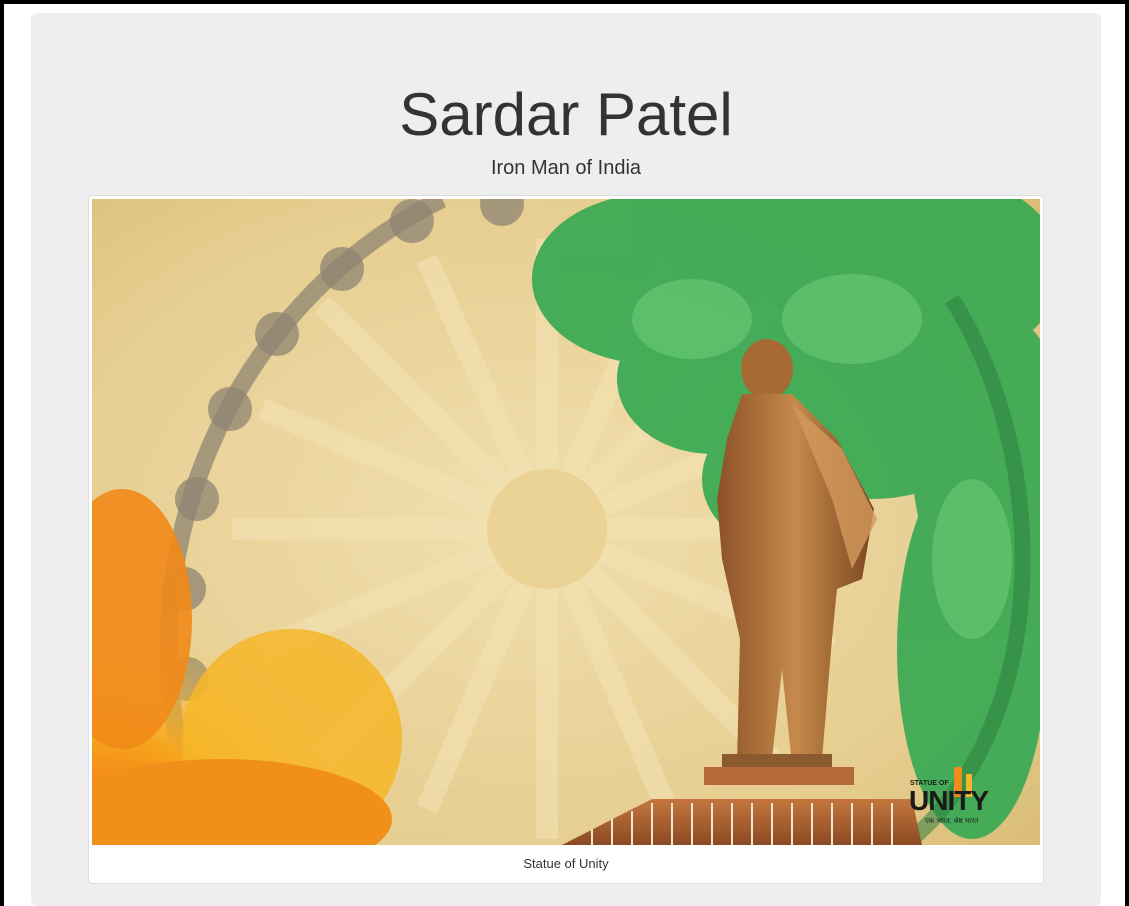 Image resolution: width=1129 pixels, height=906 pixels. Describe the element at coordinates (566, 114) in the screenshot. I see `page-title: Sardar Patel` at that location.